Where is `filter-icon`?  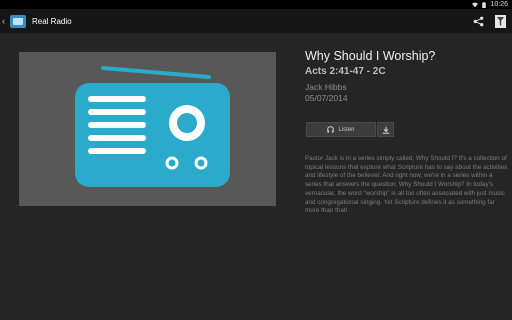 filter-icon is located at coordinates (500, 21).